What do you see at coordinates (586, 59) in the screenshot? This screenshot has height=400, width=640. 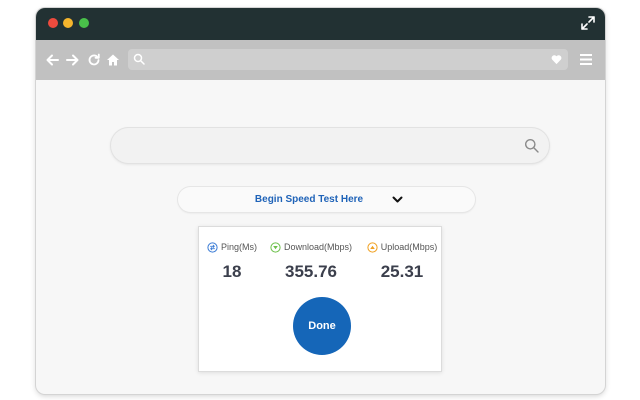 I see `hamburger-menu-icon` at bounding box center [586, 59].